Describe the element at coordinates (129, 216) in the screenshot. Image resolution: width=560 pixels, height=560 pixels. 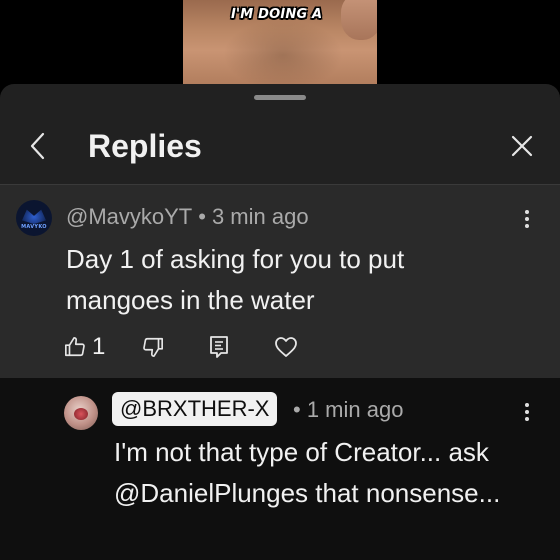
I see `comment-author: @MavykoYT` at that location.